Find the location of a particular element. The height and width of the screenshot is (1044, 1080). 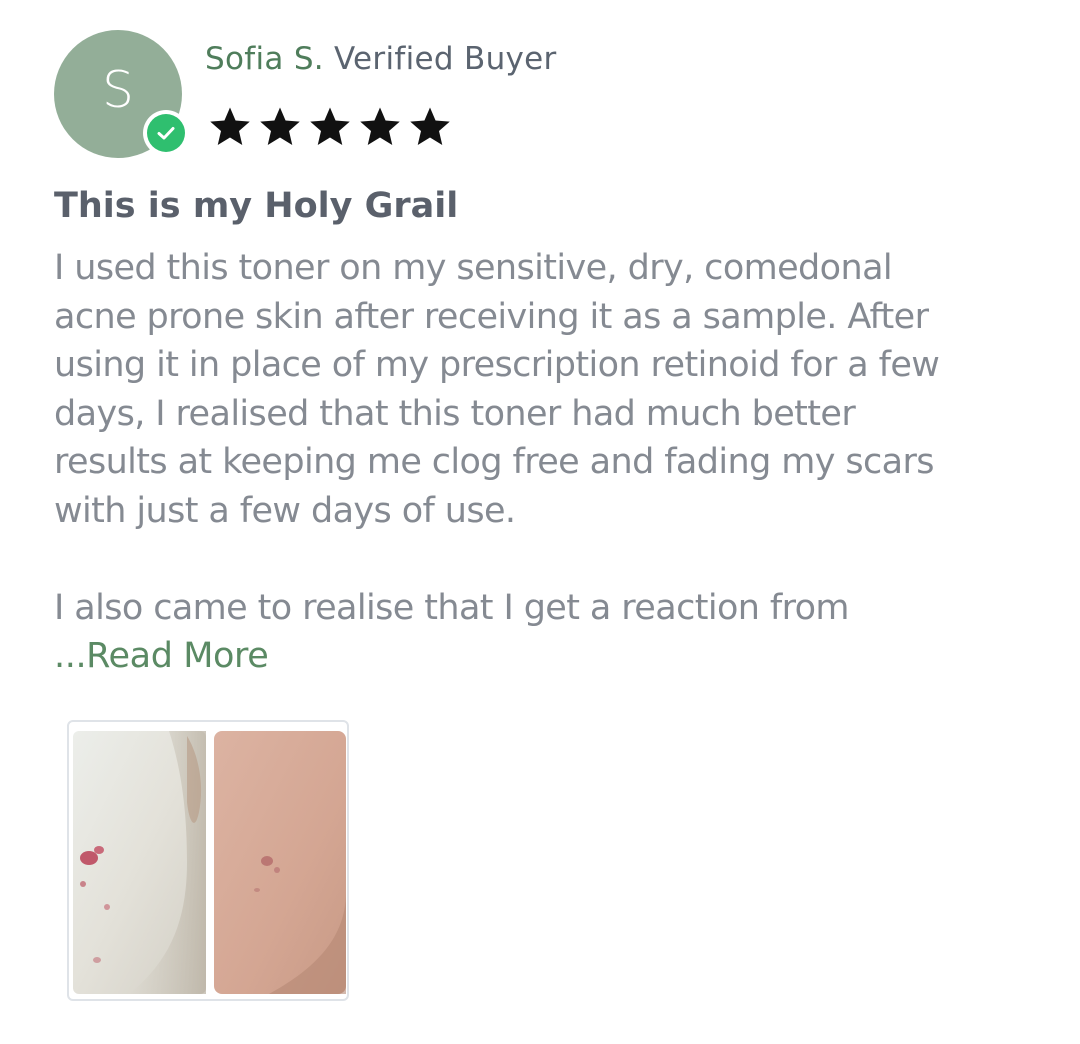

read-more-link: ...Read More is located at coordinates (161, 656).